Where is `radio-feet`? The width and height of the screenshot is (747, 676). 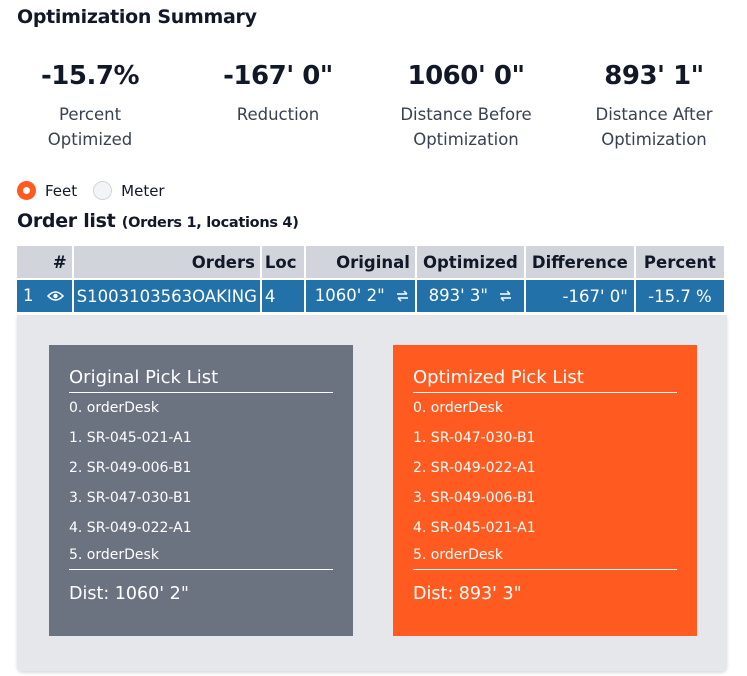
radio-feet is located at coordinates (26, 190).